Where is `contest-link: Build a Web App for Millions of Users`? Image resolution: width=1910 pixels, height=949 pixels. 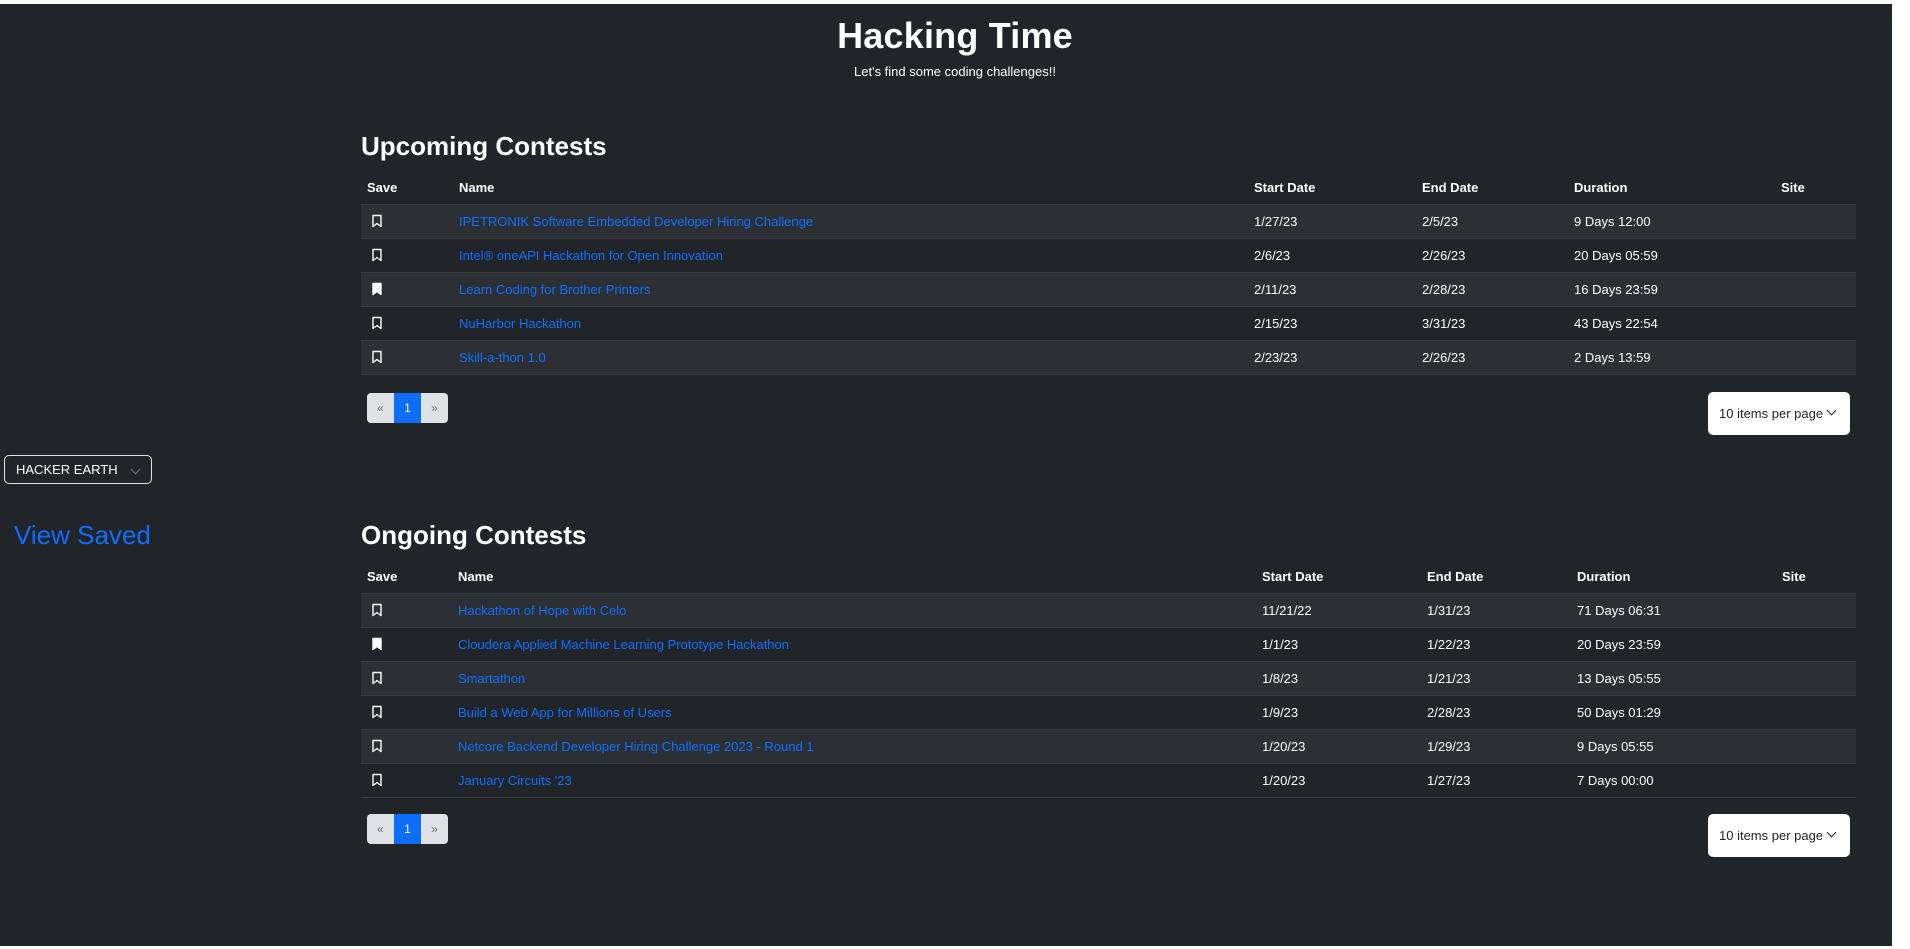 contest-link: Build a Web App for Millions of Users is located at coordinates (565, 712).